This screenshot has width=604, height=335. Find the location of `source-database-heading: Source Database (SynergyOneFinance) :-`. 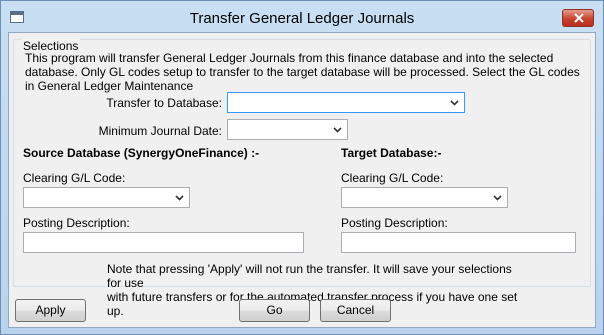

source-database-heading: Source Database (SynergyOneFinance) :- is located at coordinates (141, 153).